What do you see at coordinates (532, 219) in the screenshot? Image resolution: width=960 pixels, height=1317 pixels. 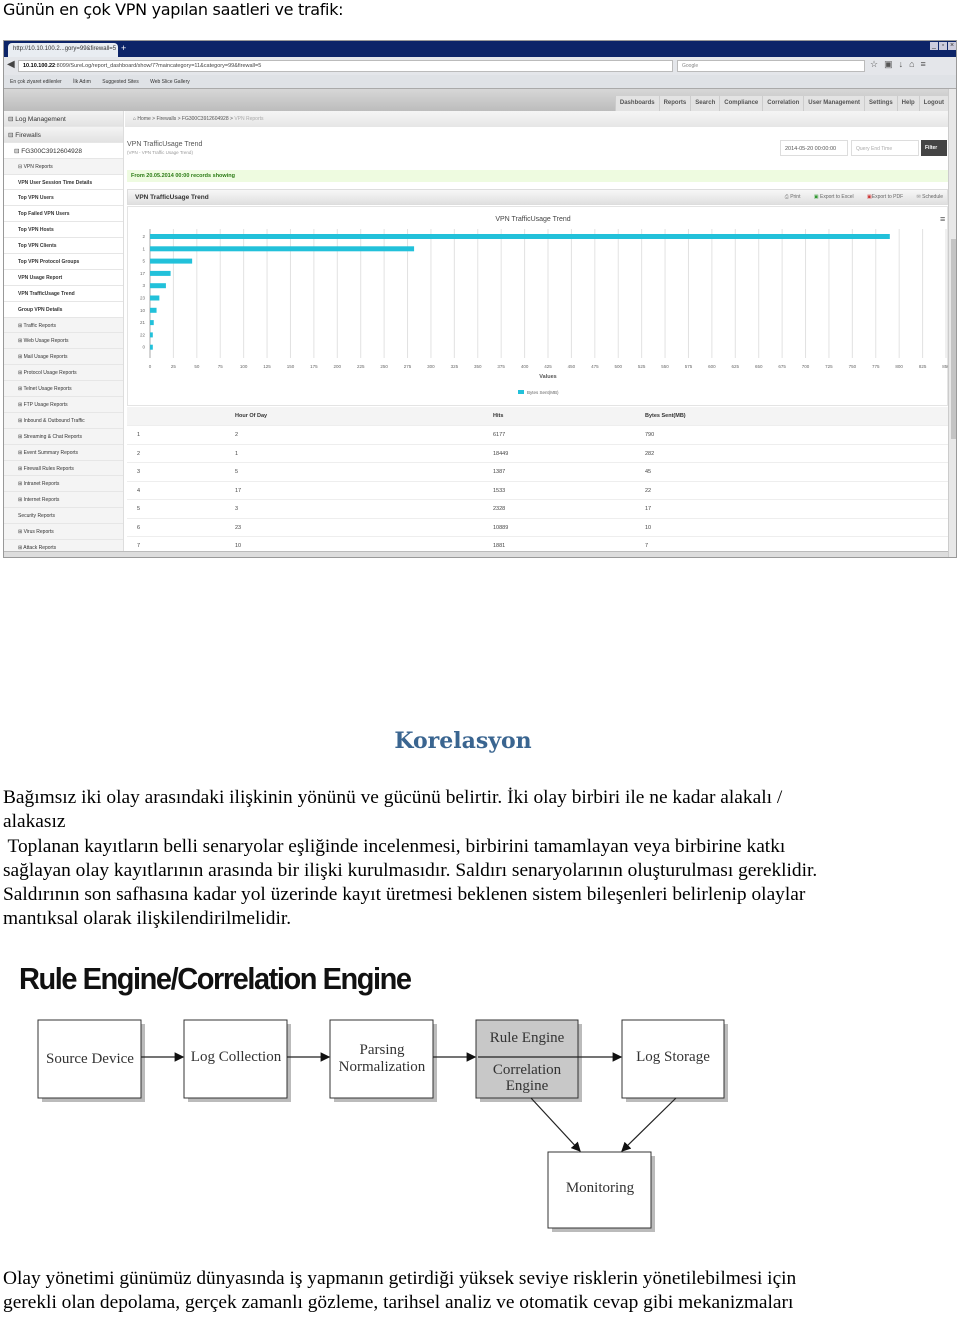 I see `chart-title: VPN TrafficUsage Trend` at bounding box center [532, 219].